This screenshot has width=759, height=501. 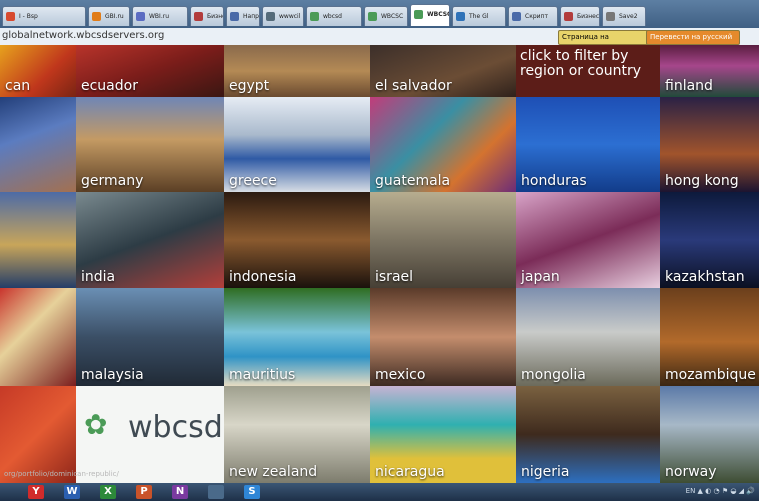 I want to click on taskbar-app-icon: N, so click(x=180, y=492).